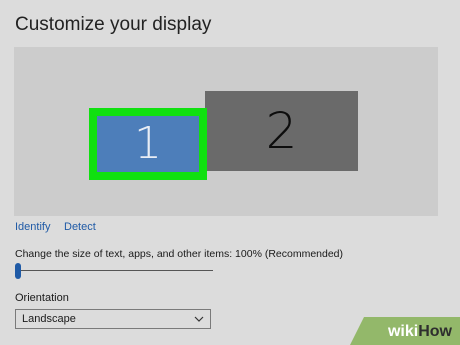 This screenshot has height=345, width=460. I want to click on monitor-2-tile: 2, so click(281, 131).